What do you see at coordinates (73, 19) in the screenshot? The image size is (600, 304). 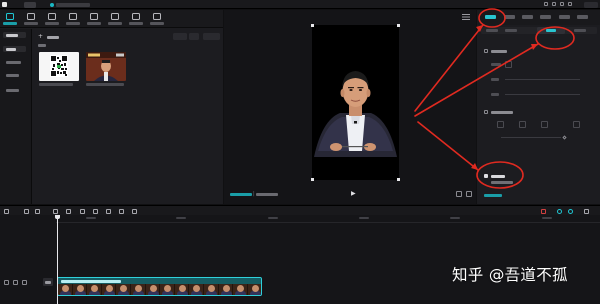 I see `tab-stickers` at bounding box center [73, 19].